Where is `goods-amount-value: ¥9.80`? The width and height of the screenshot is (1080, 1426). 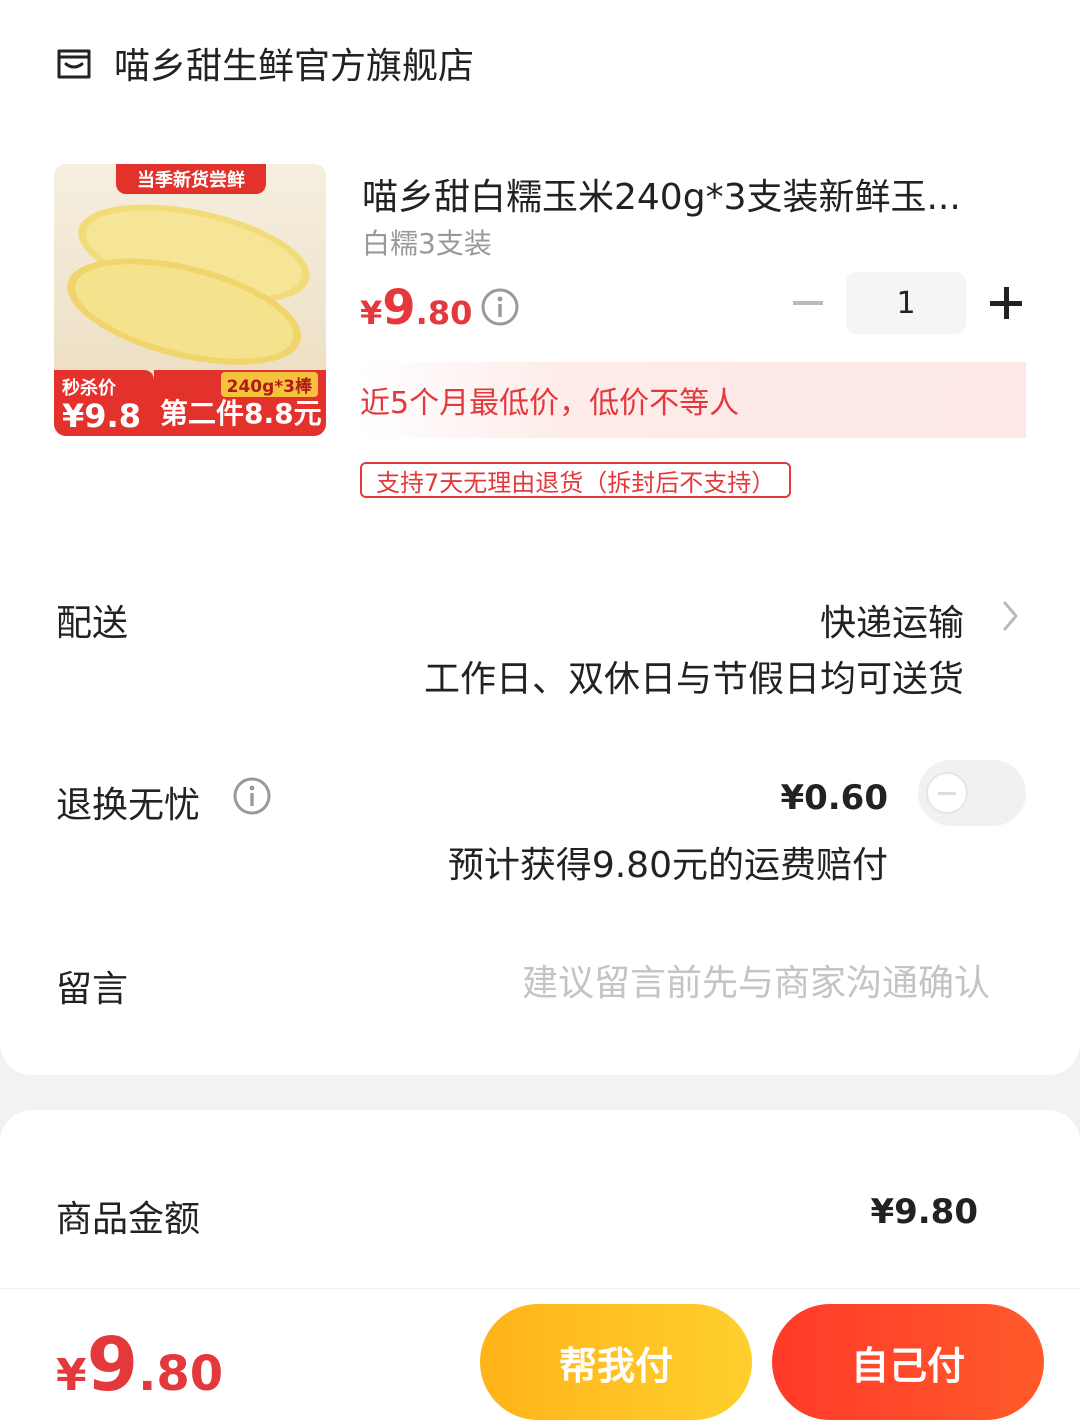 goods-amount-value: ¥9.80 is located at coordinates (924, 1212).